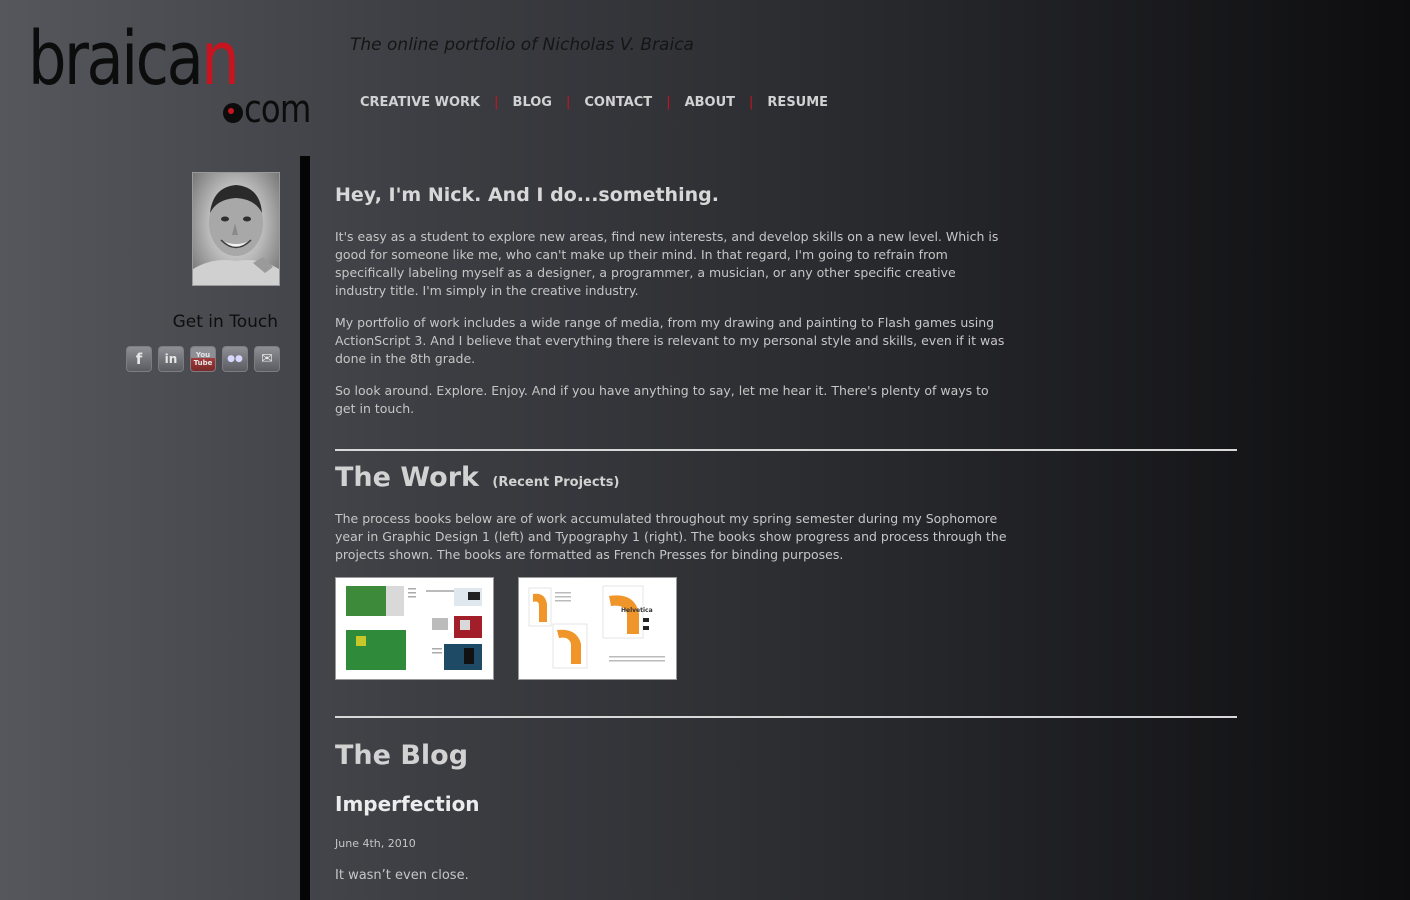 This screenshot has width=1410, height=900. I want to click on facebook-icon: f, so click(139, 359).